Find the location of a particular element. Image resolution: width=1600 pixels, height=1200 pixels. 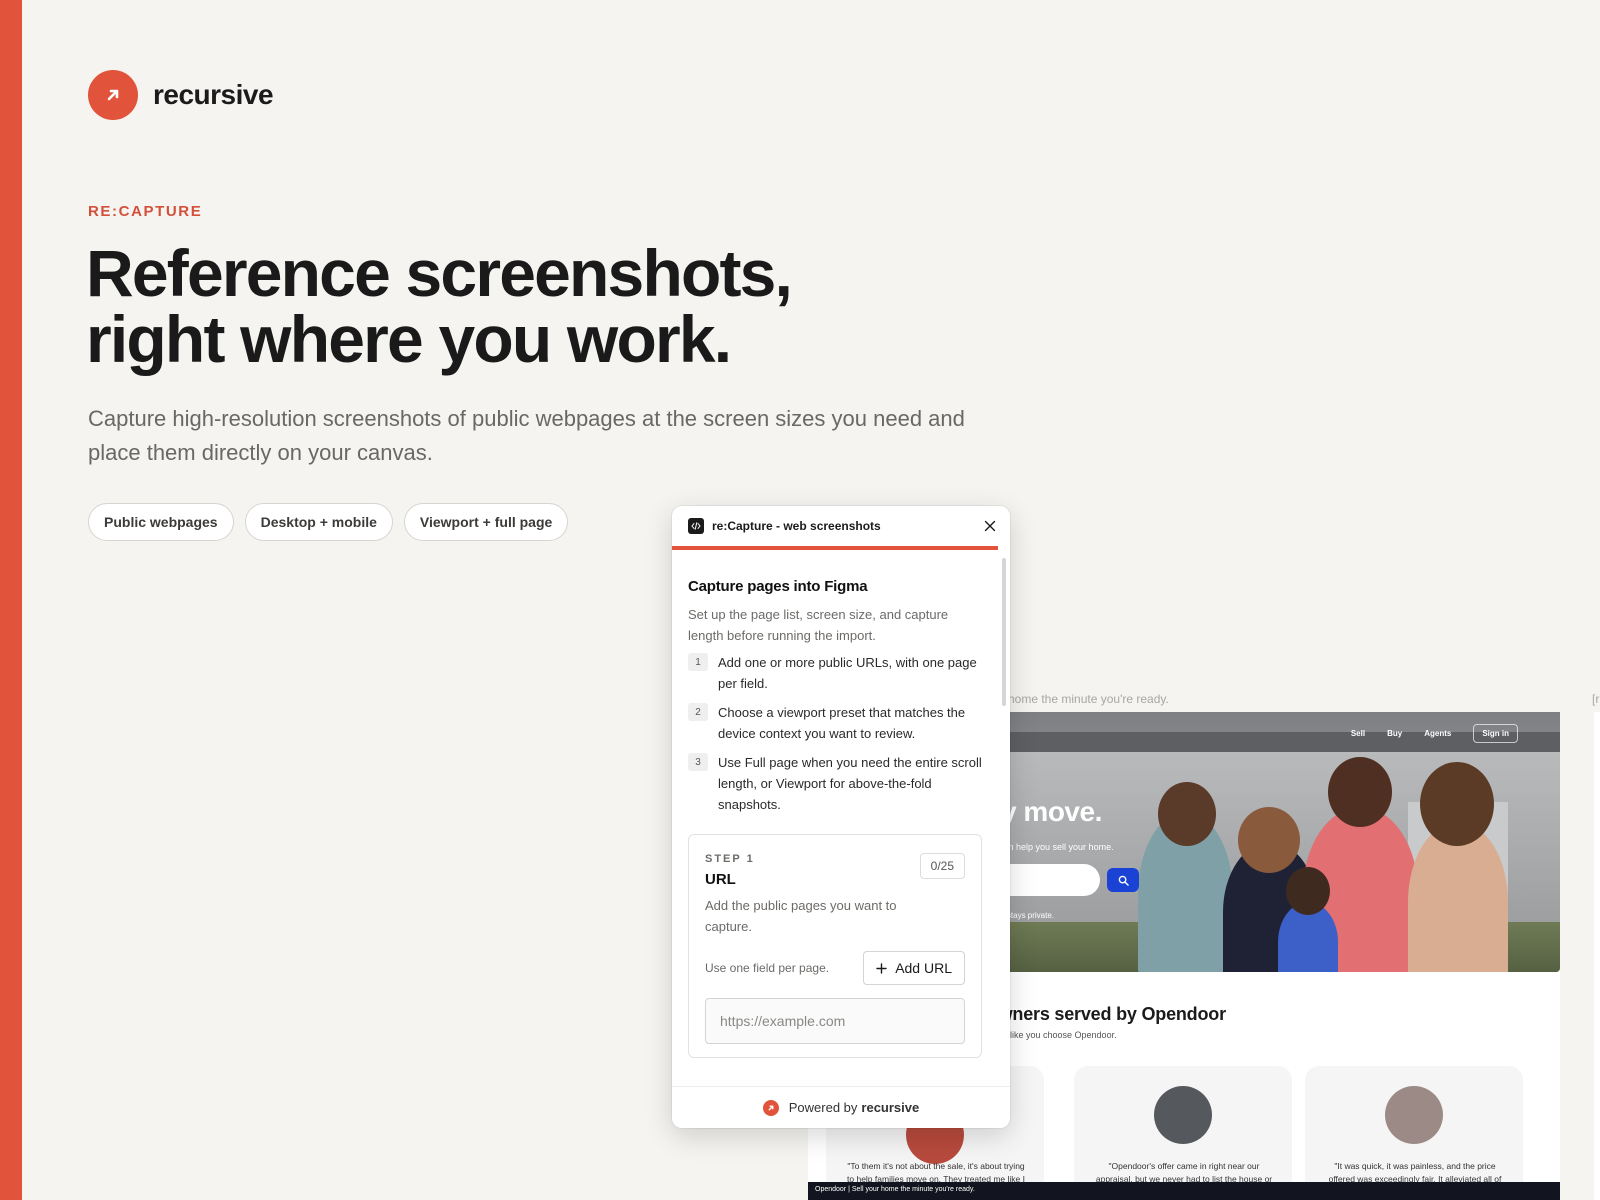

add-url-button: Add URL is located at coordinates (914, 968).